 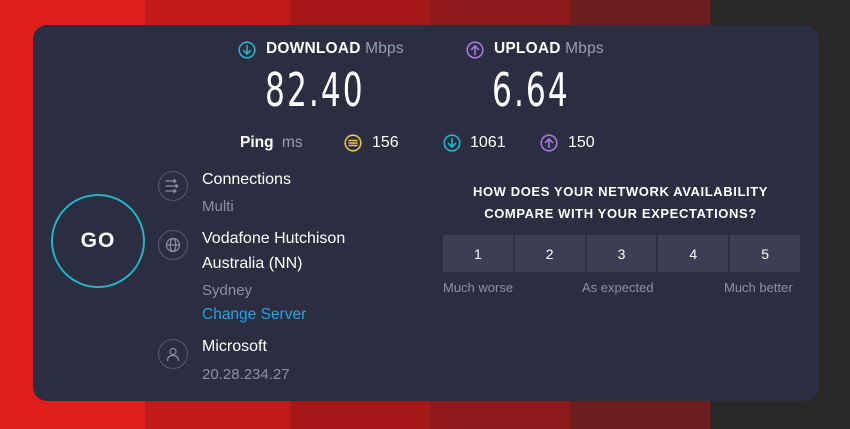 What do you see at coordinates (218, 206) in the screenshot?
I see `connections-value: Multi` at bounding box center [218, 206].